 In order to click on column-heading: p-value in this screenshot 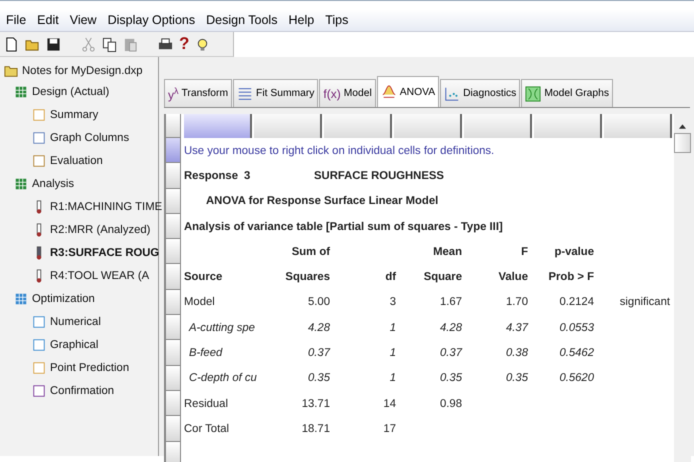, I will do `click(574, 252)`.